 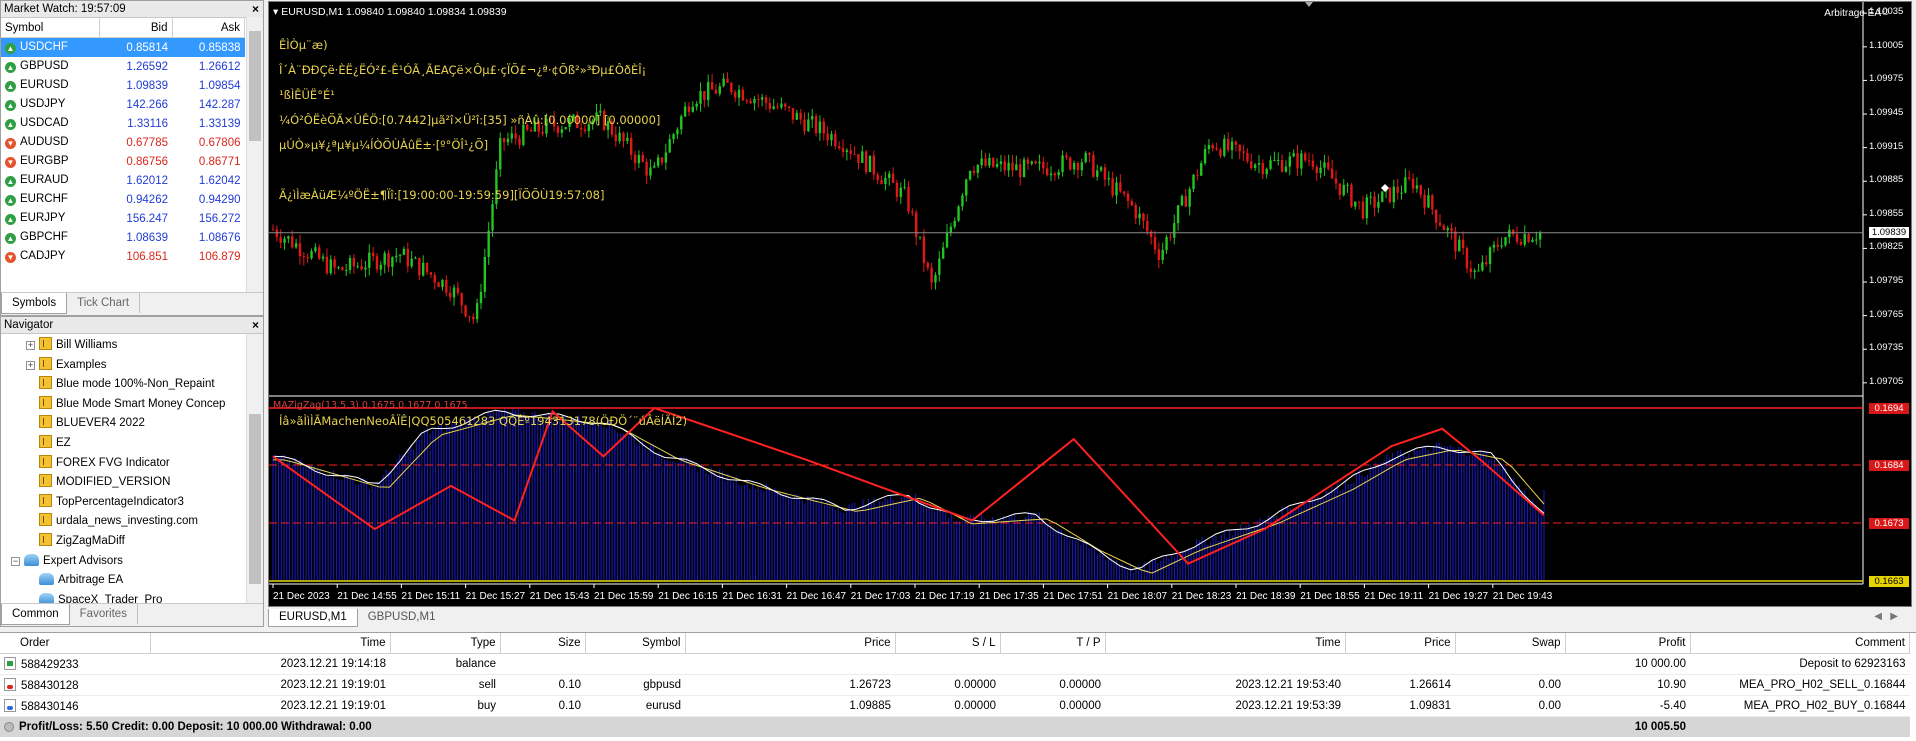 I want to click on symbol-cell: ▲ EURCHF, so click(x=50, y=199).